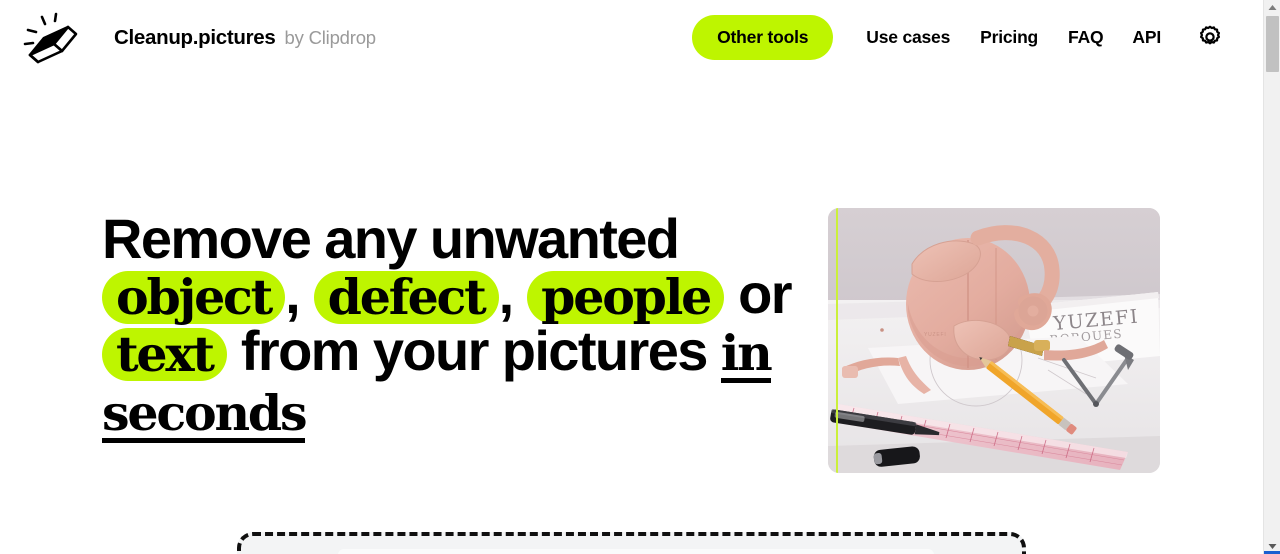 The image size is (1280, 554). What do you see at coordinates (1086, 37) in the screenshot?
I see `nav-link-faq: FAQ` at bounding box center [1086, 37].